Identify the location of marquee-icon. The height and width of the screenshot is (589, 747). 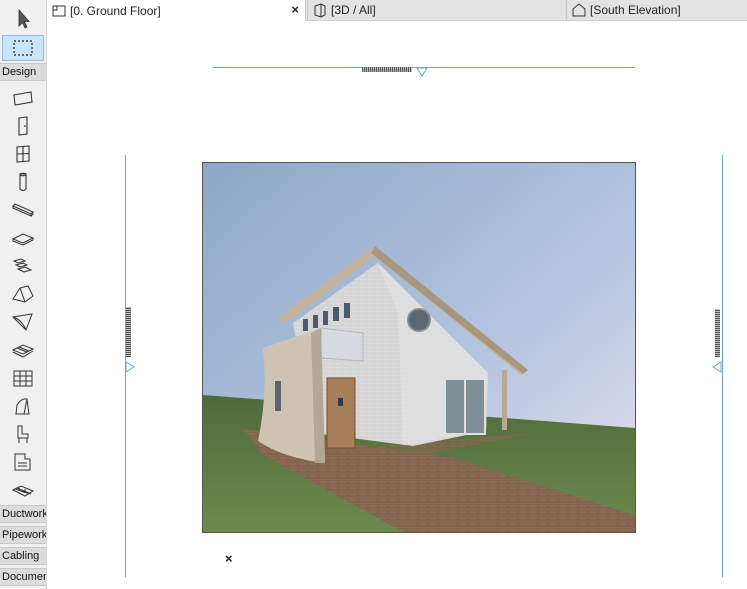
(23, 48).